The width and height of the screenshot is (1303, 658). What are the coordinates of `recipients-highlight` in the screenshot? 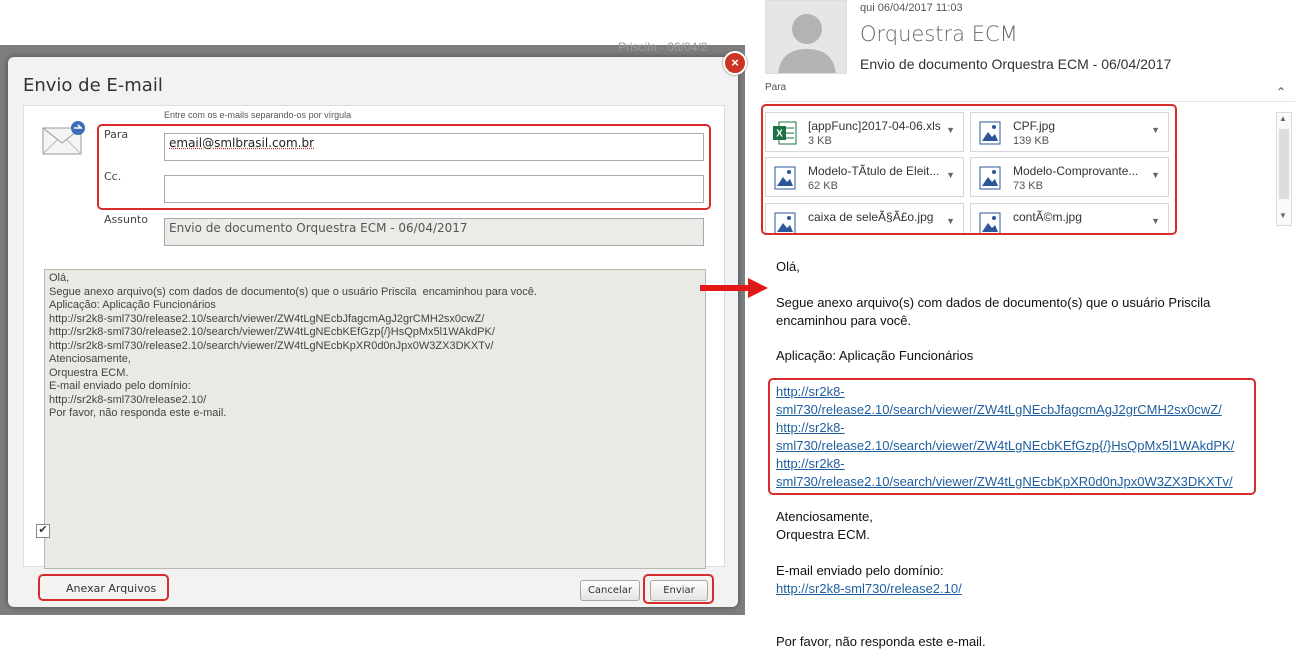 It's located at (404, 167).